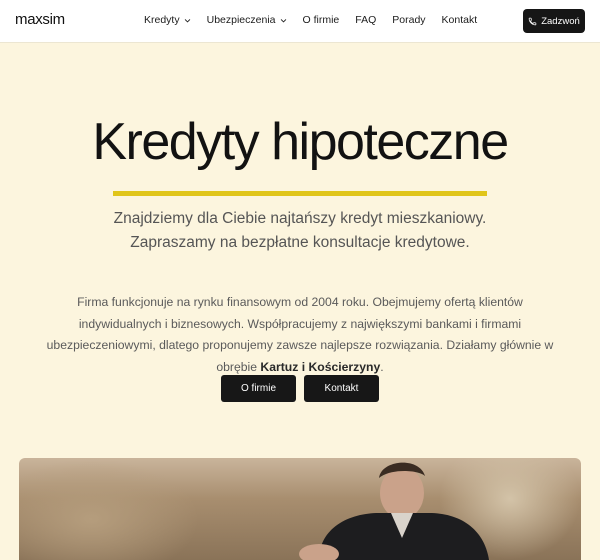  Describe the element at coordinates (40, 19) in the screenshot. I see `logo: maxsim` at that location.